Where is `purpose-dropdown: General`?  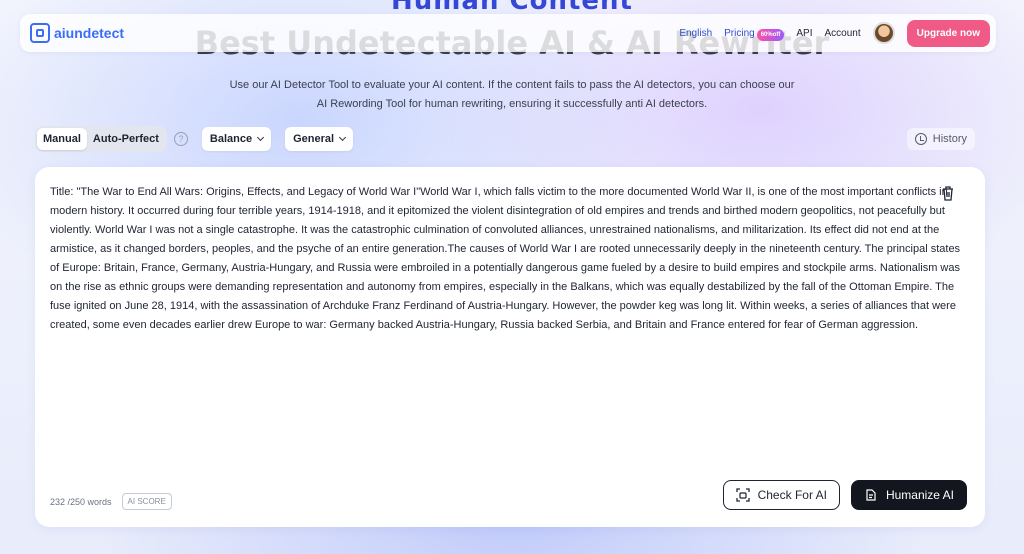
purpose-dropdown: General is located at coordinates (319, 139).